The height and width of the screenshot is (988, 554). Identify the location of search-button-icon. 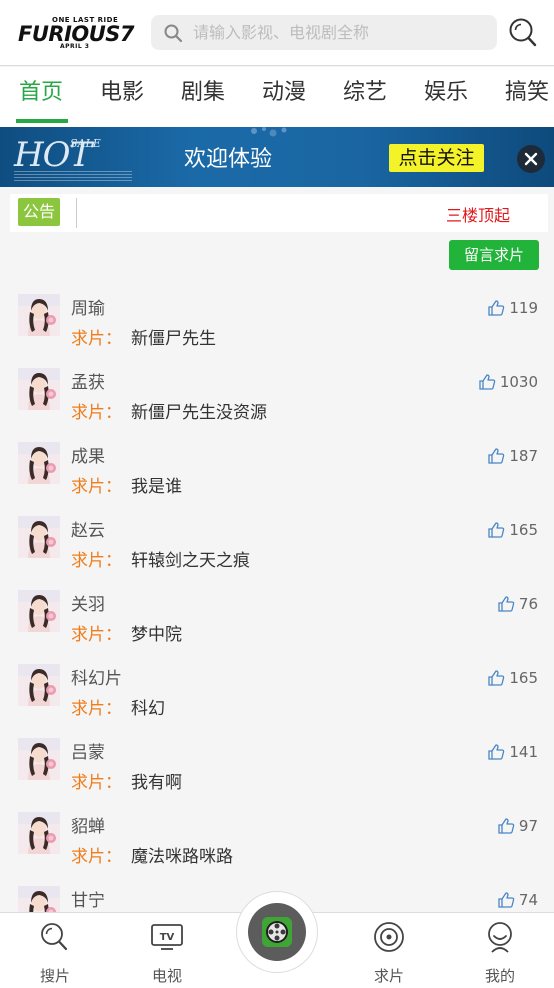
(523, 33).